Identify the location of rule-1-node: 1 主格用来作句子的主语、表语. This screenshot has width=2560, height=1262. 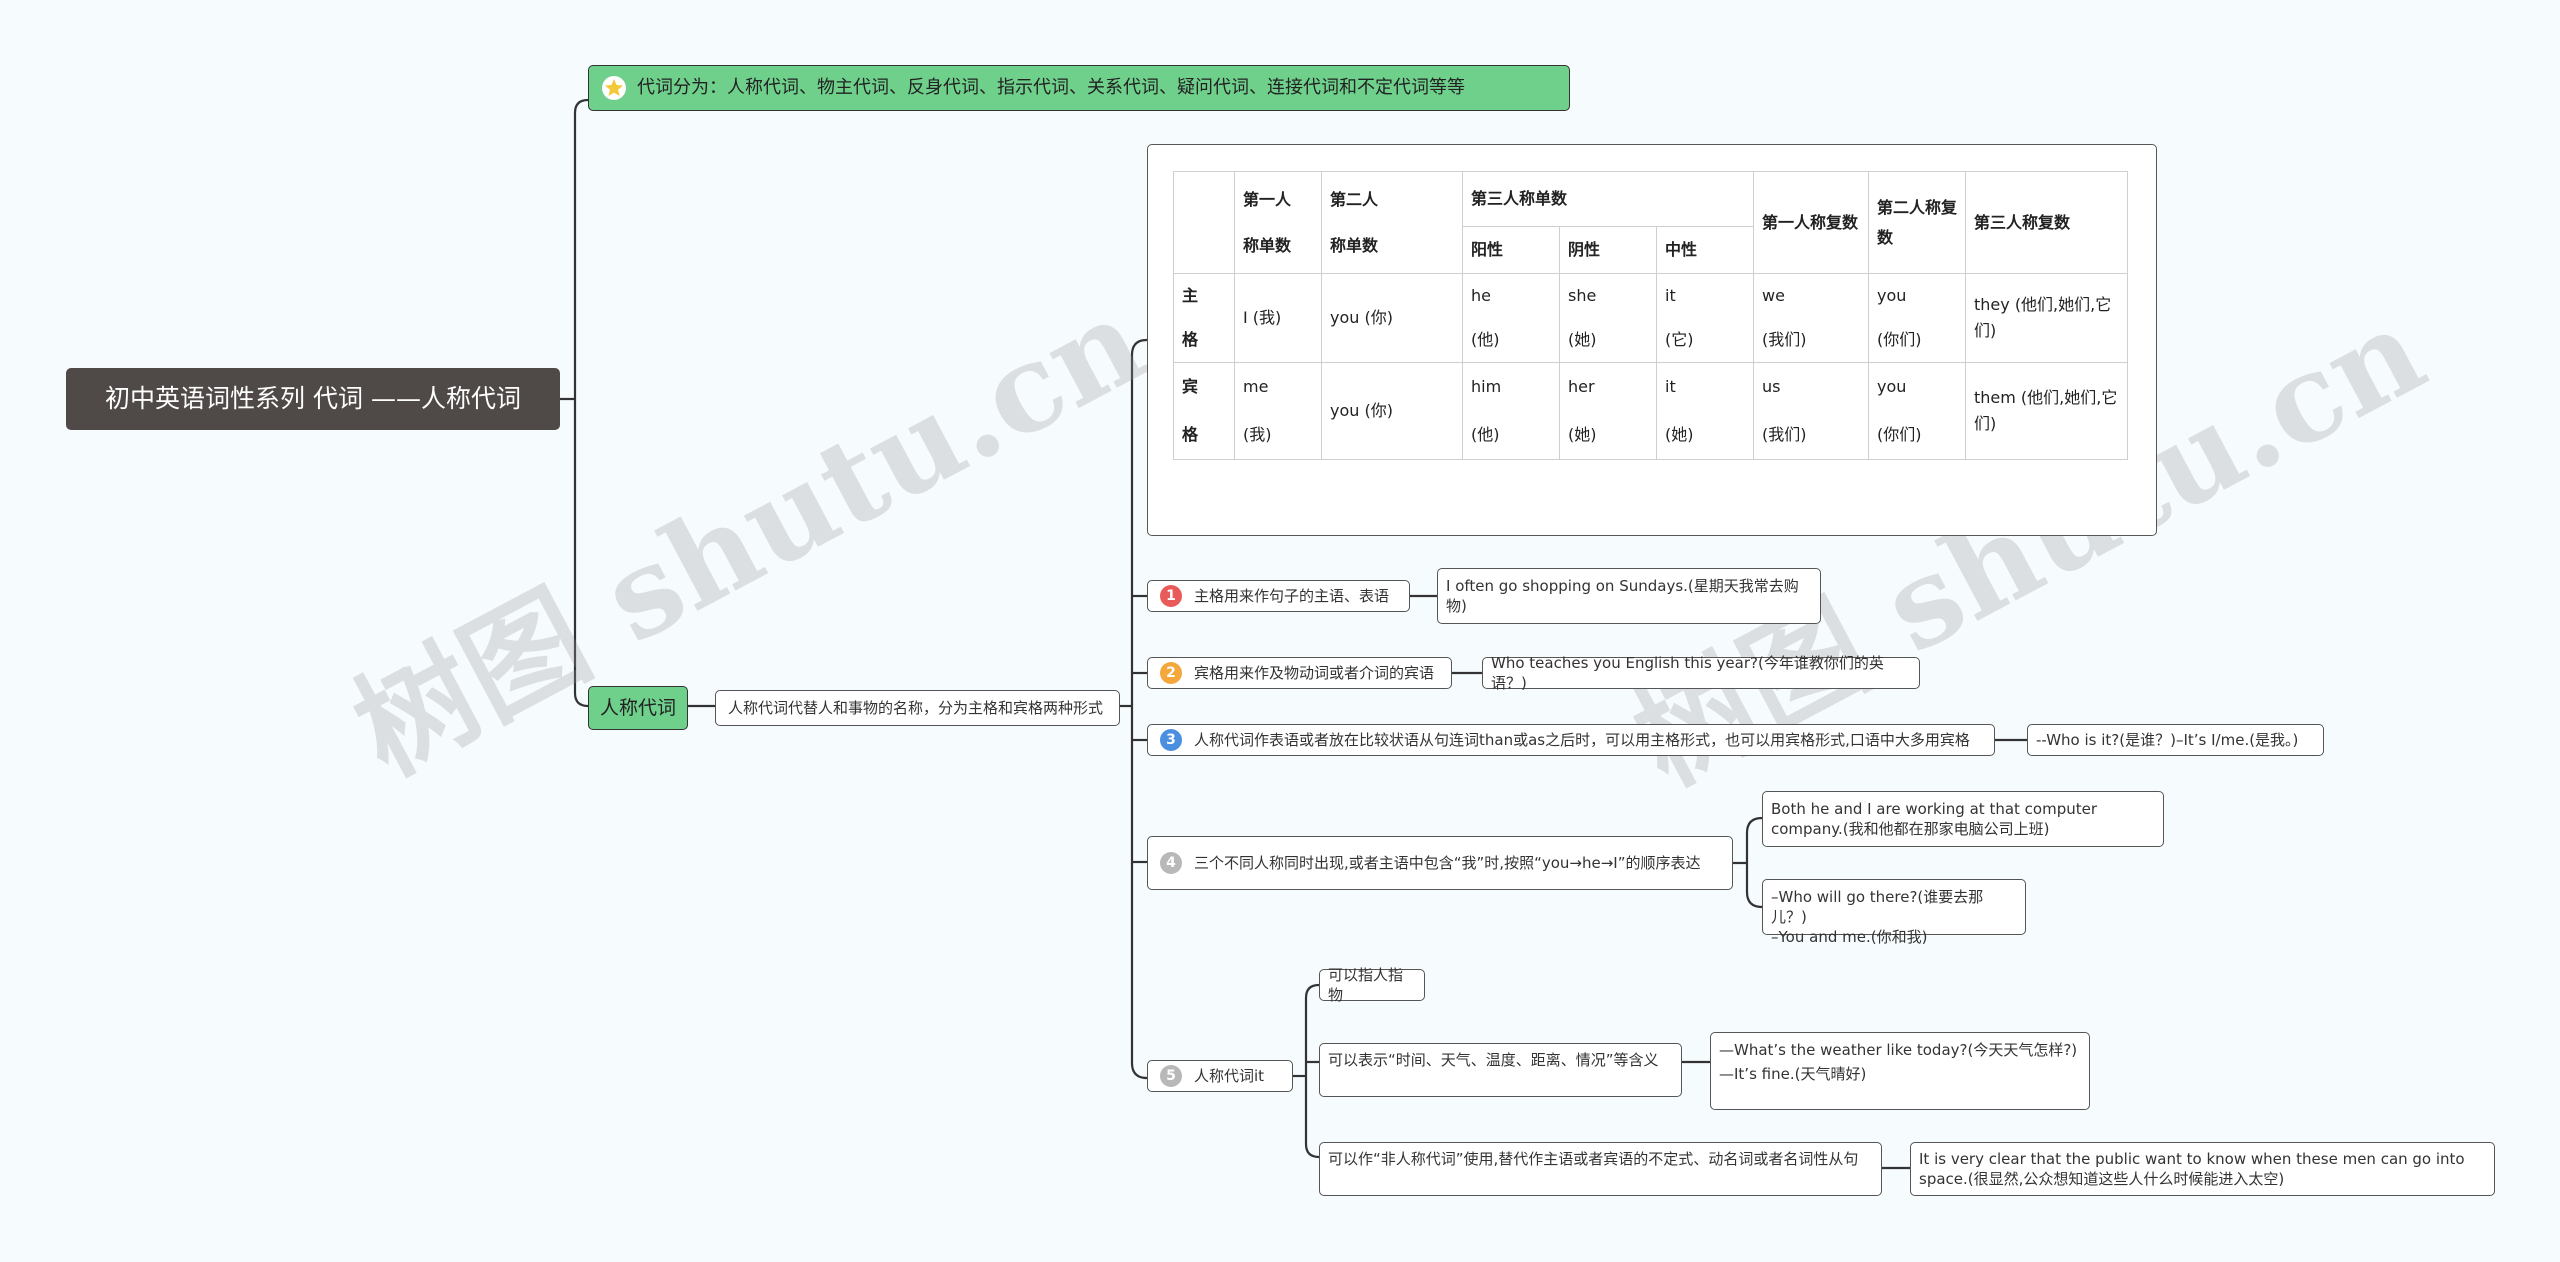
(1278, 596).